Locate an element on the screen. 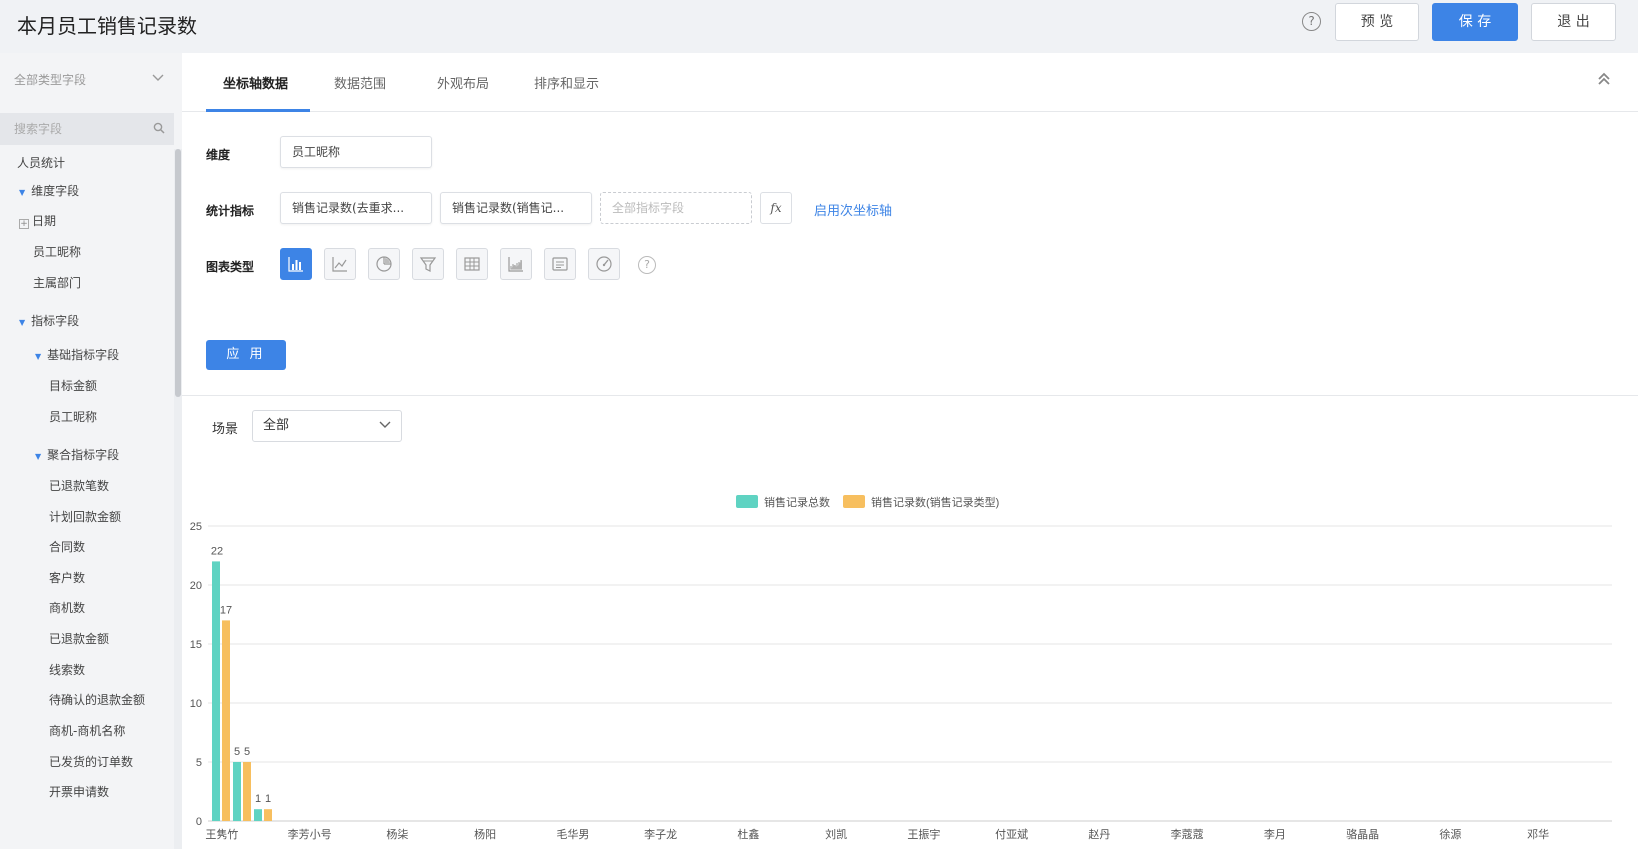 The image size is (1638, 849). tree-item-label: 目标金额 is located at coordinates (73, 386).